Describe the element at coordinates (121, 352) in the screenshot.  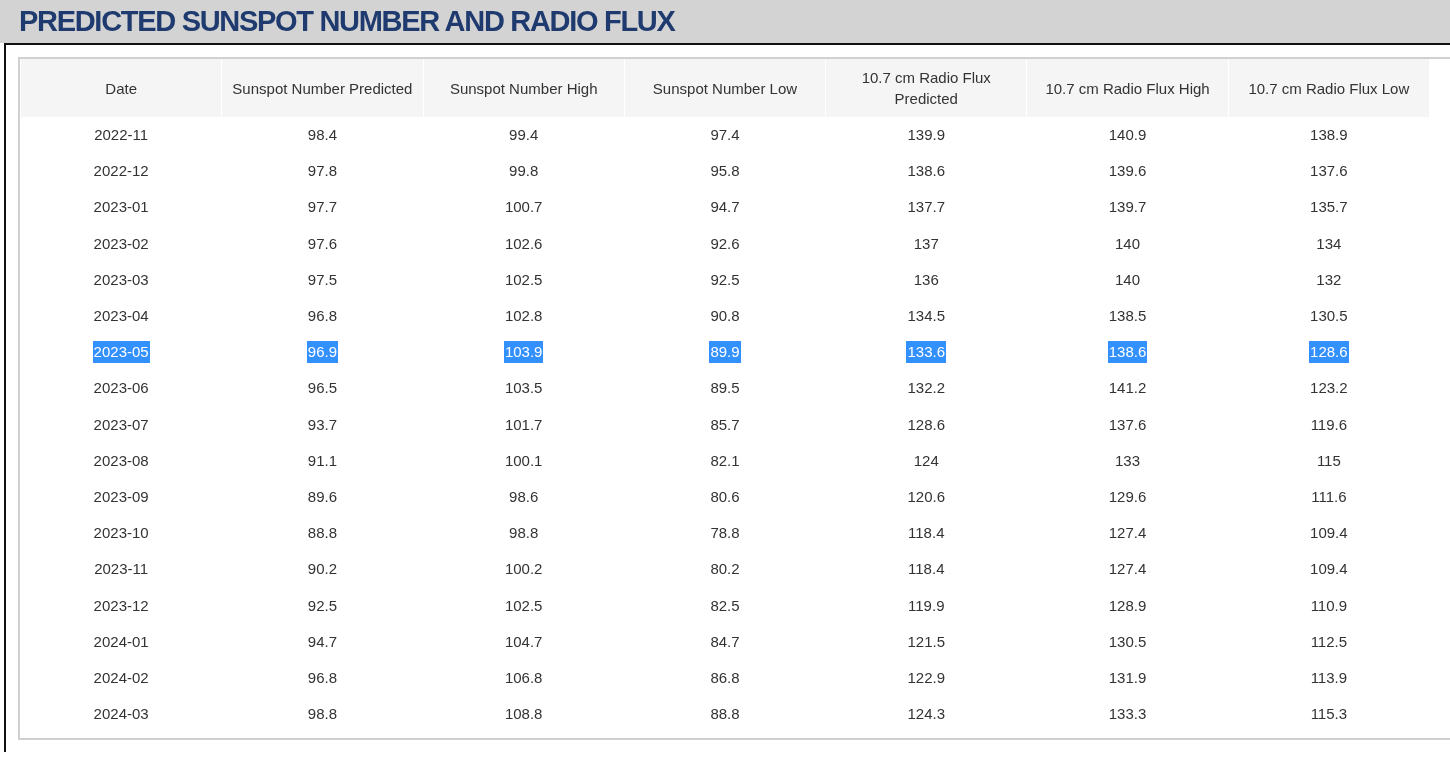
I see `selected-text: 2023-05` at that location.